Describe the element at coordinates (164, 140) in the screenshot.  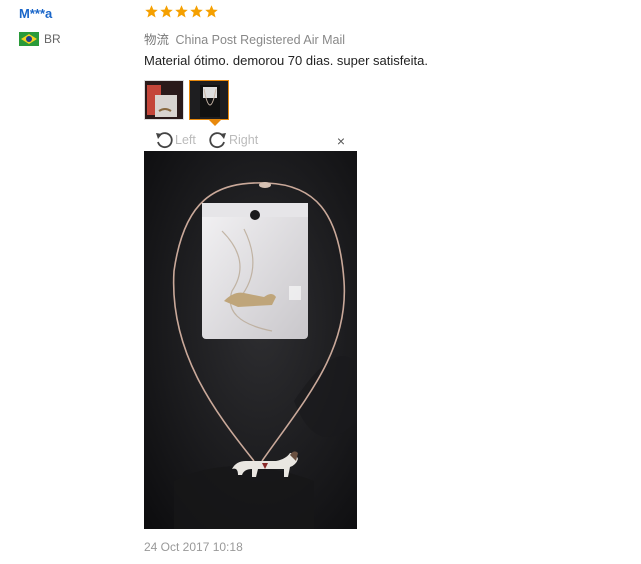
I see `rotate-left-icon` at that location.